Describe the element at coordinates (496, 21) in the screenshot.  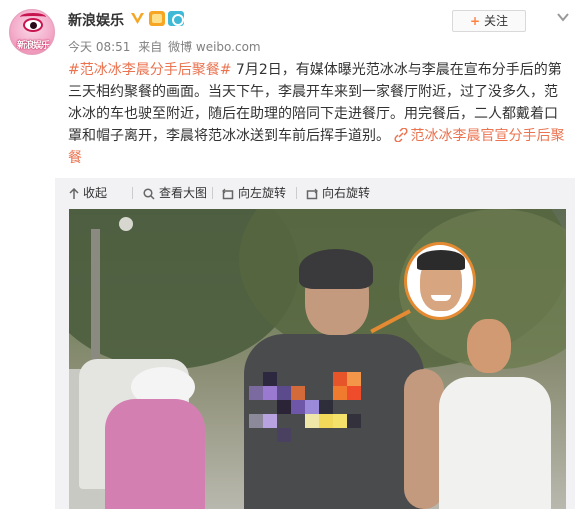
I see `follow-label: 关注` at that location.